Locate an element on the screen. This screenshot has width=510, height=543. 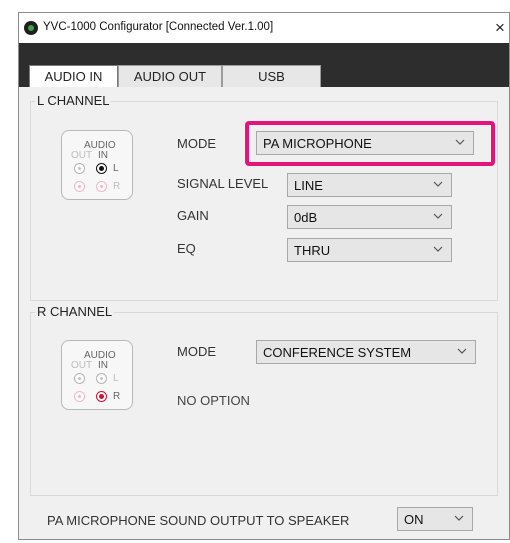
tab-audio-in: AUDIO IN is located at coordinates (73, 76).